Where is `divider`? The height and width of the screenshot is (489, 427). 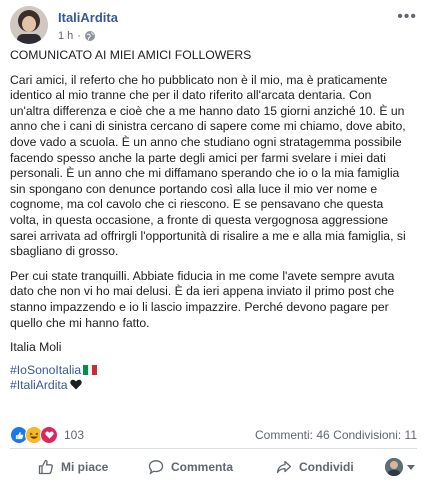
divider is located at coordinates (213, 448).